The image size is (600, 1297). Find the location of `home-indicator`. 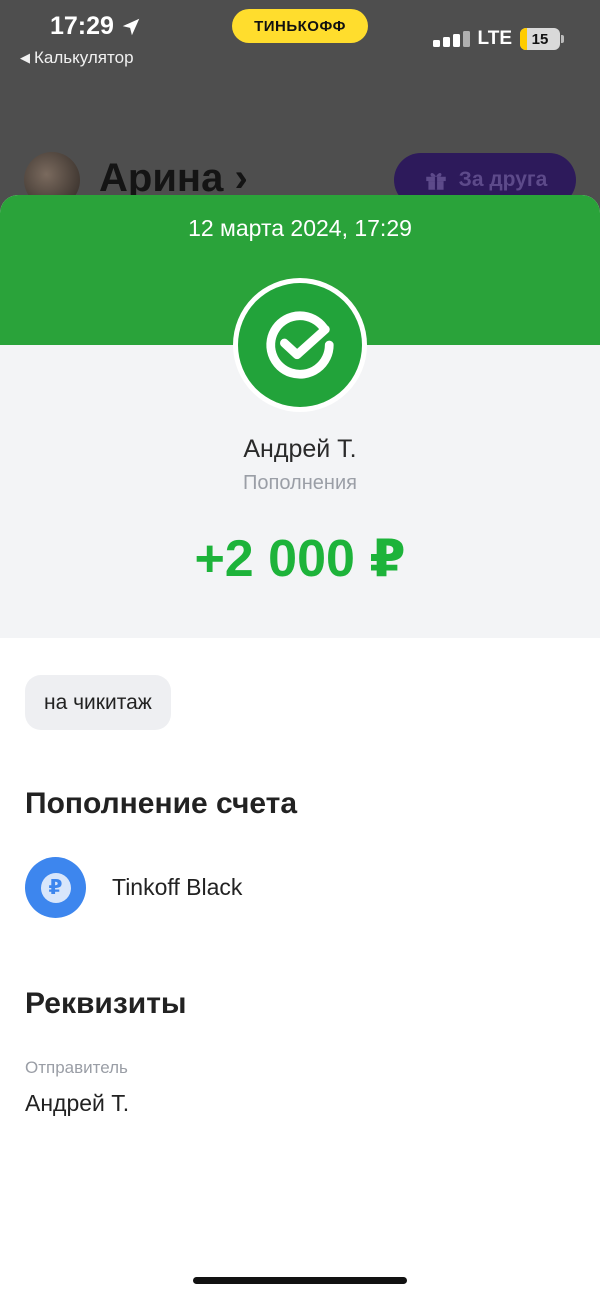

home-indicator is located at coordinates (300, 1280).